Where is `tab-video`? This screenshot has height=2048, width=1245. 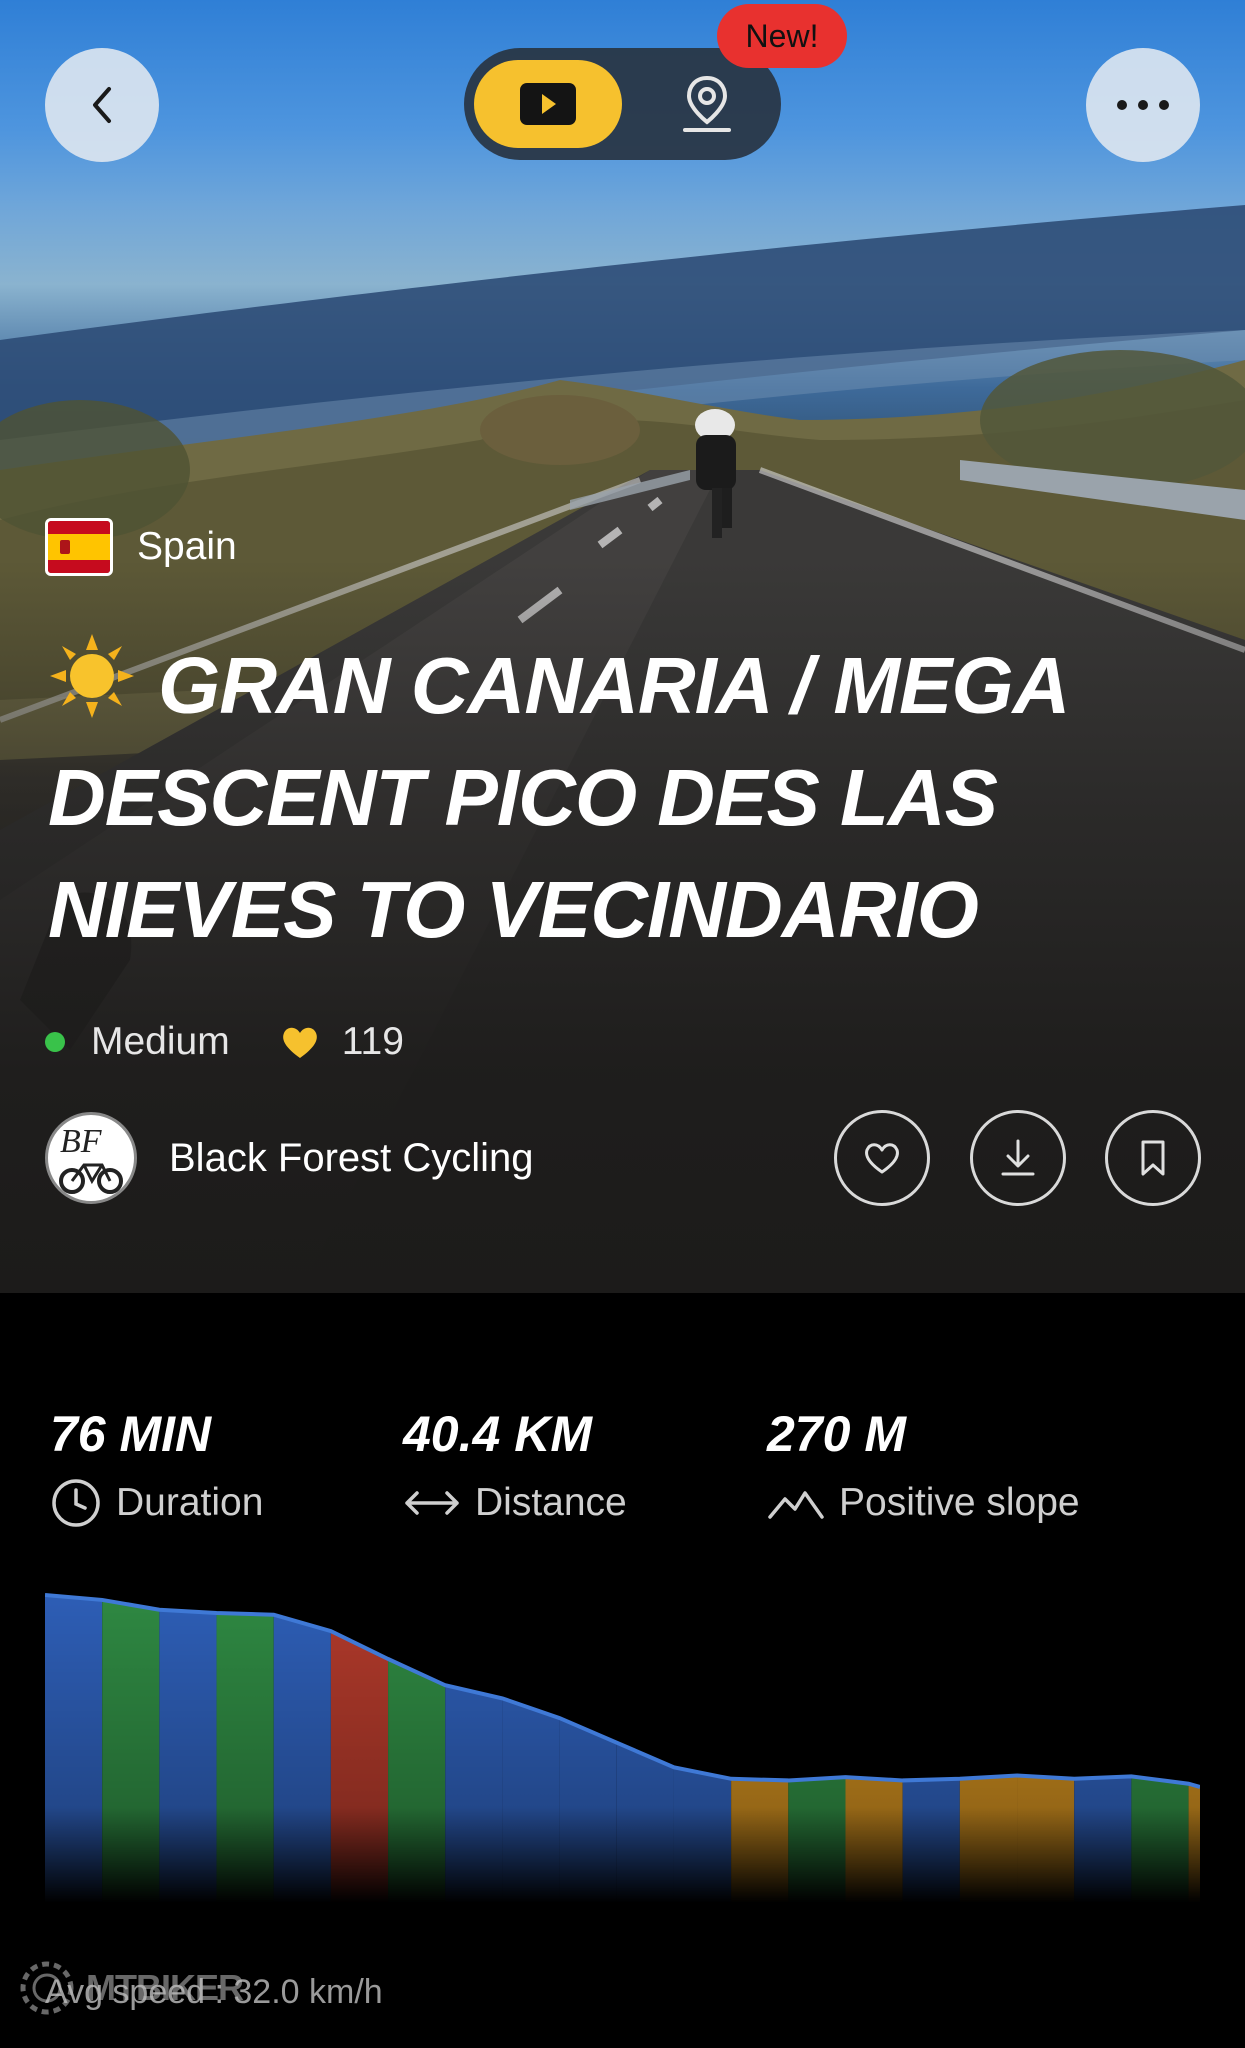
tab-video is located at coordinates (548, 104).